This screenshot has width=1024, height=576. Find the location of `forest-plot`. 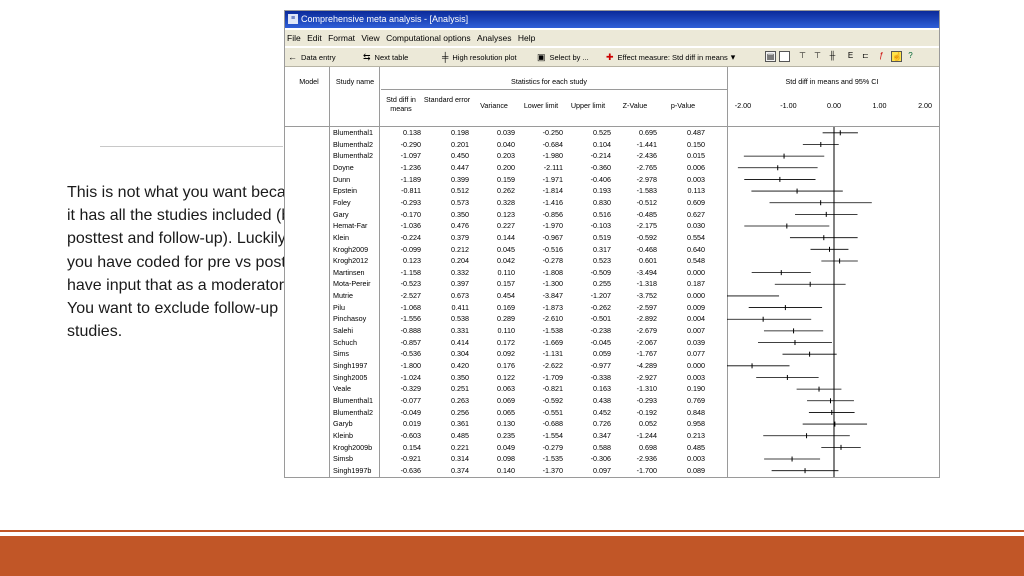

forest-plot is located at coordinates (799, 302).